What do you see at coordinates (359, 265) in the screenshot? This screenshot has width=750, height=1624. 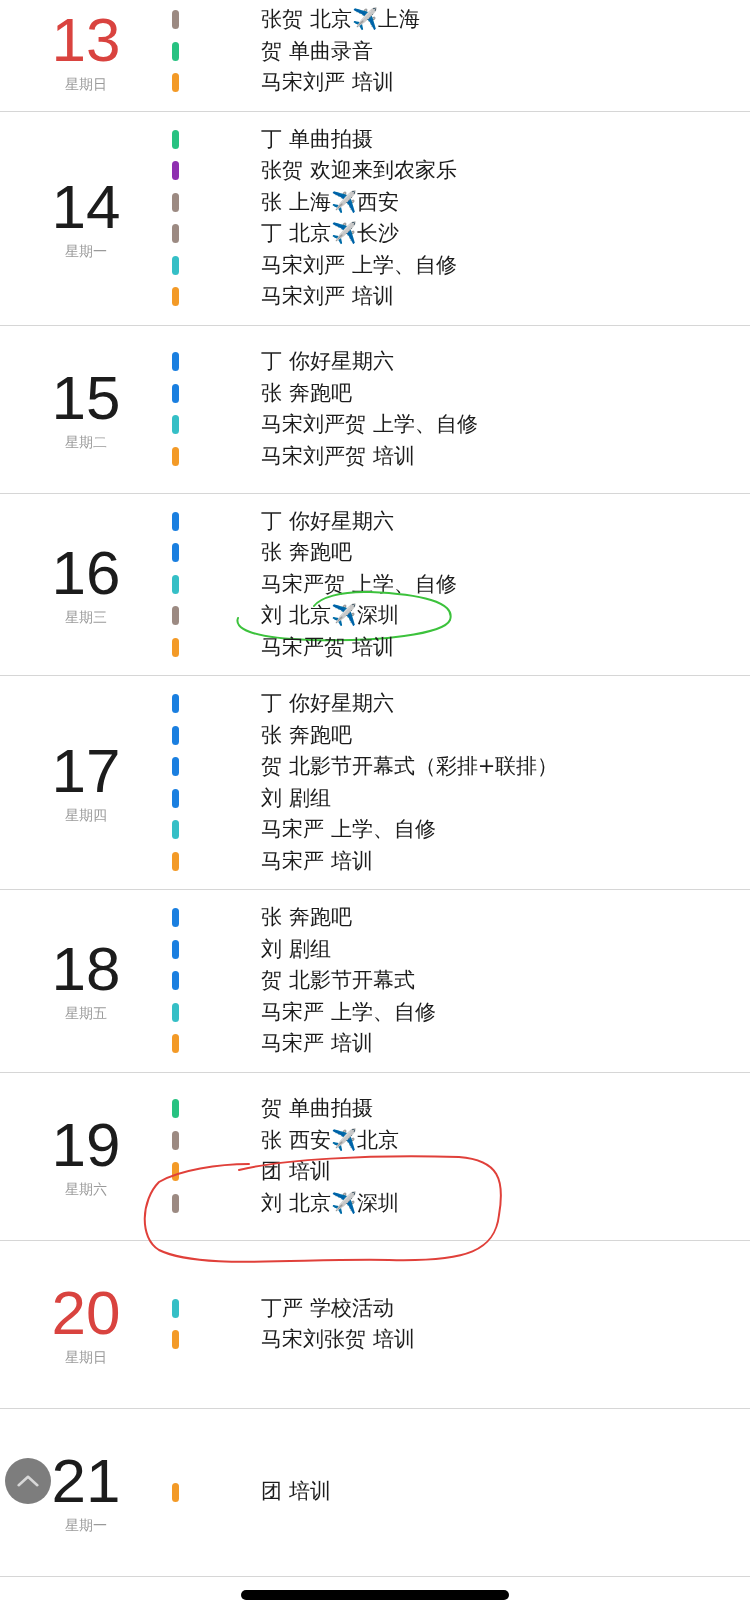 I see `event-title: 马宋刘严 上学、自修` at bounding box center [359, 265].